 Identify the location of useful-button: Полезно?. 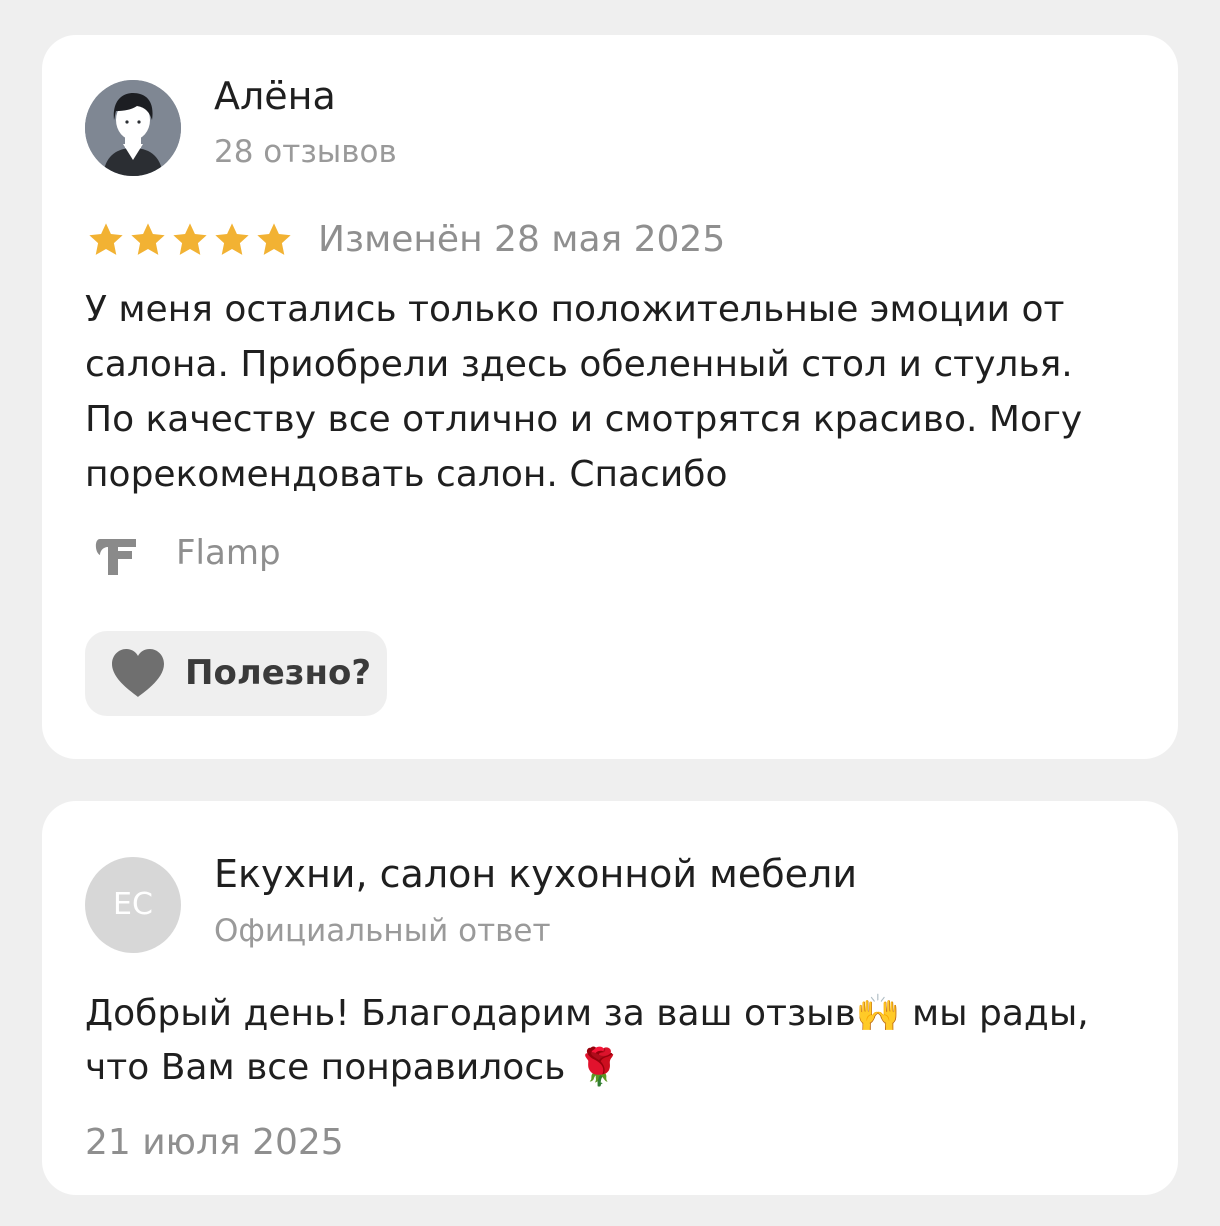
(236, 673).